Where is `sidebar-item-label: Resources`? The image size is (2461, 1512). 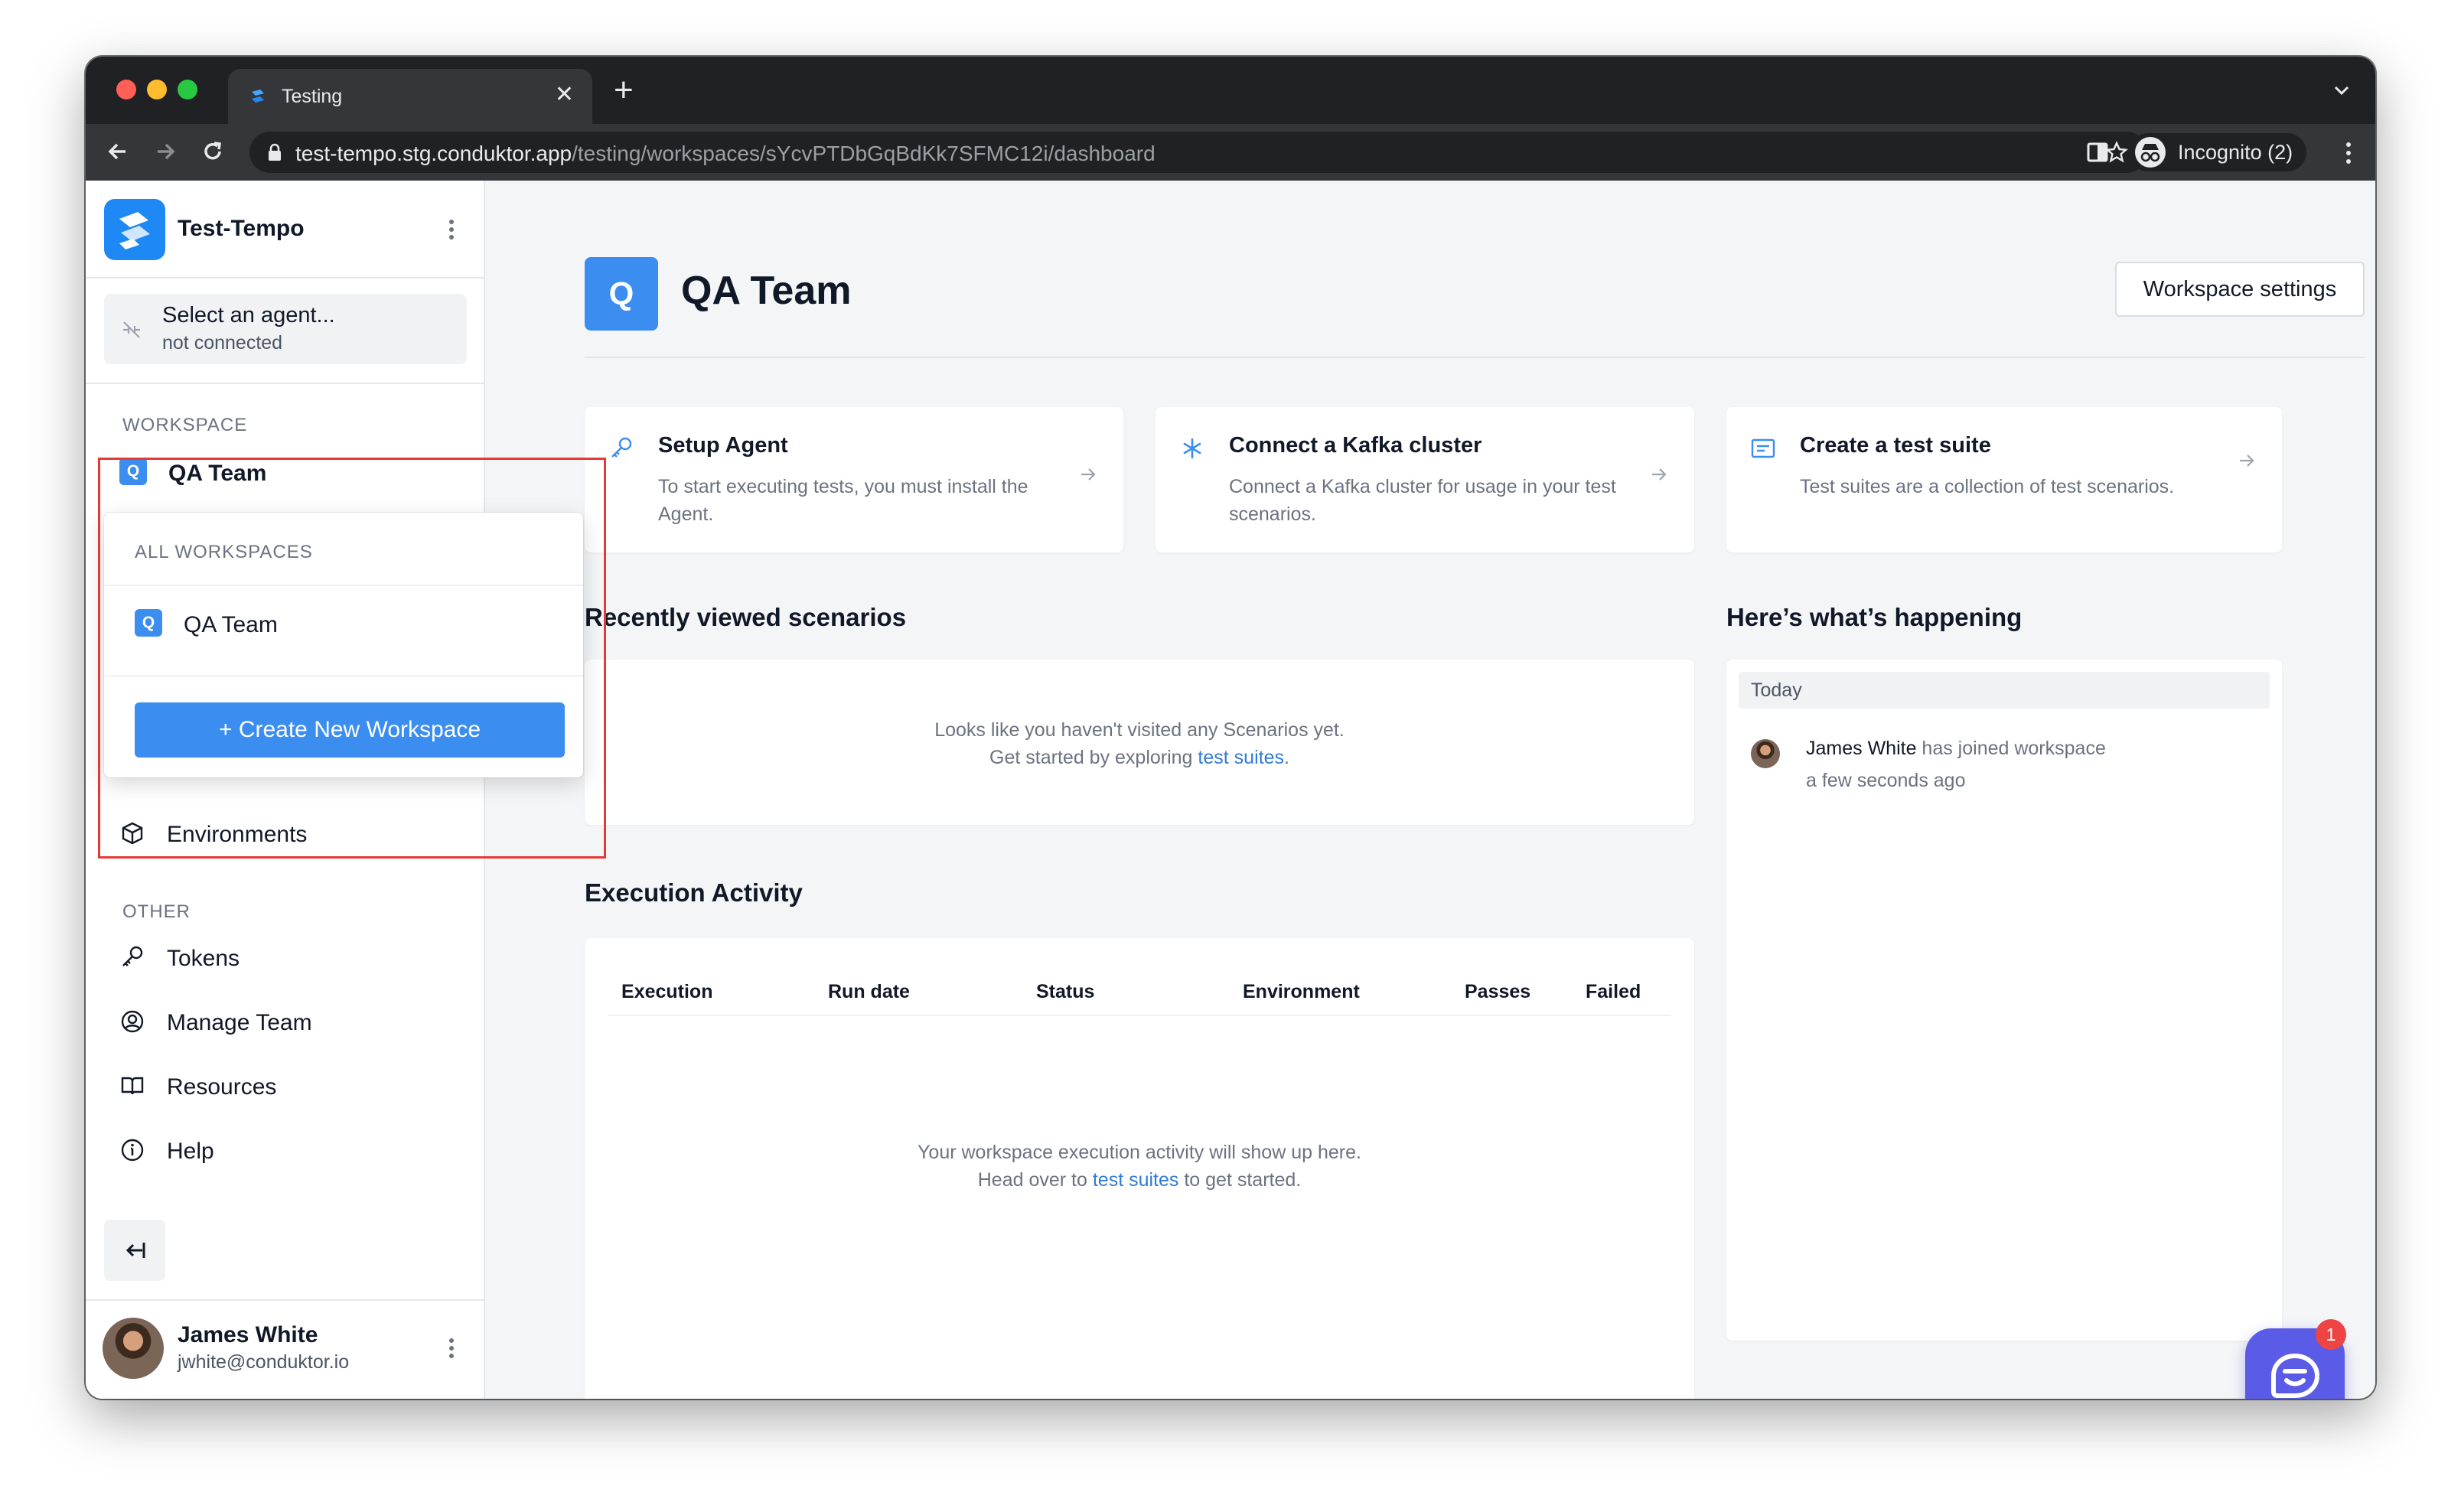 sidebar-item-label: Resources is located at coordinates (222, 1087).